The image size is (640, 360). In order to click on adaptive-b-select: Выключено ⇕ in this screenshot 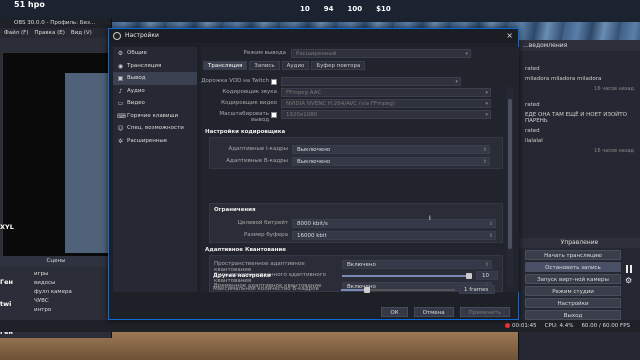, I will do `click(391, 161)`.